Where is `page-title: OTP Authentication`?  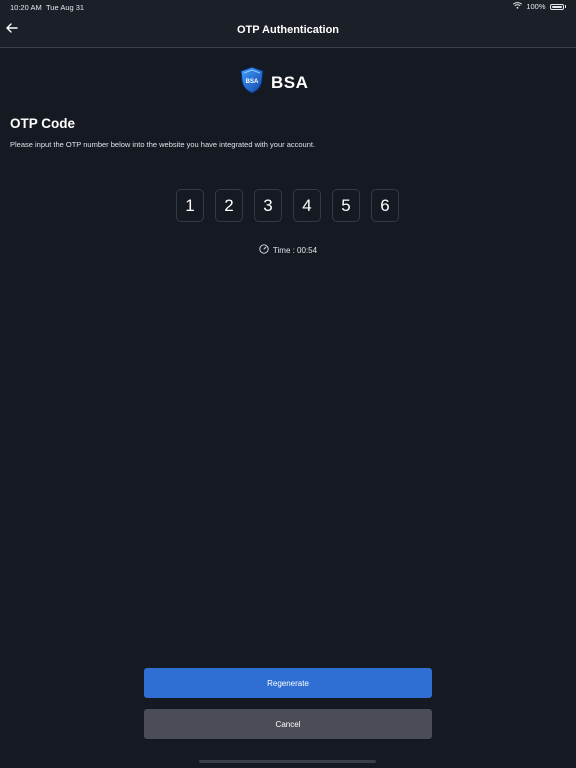 page-title: OTP Authentication is located at coordinates (288, 30).